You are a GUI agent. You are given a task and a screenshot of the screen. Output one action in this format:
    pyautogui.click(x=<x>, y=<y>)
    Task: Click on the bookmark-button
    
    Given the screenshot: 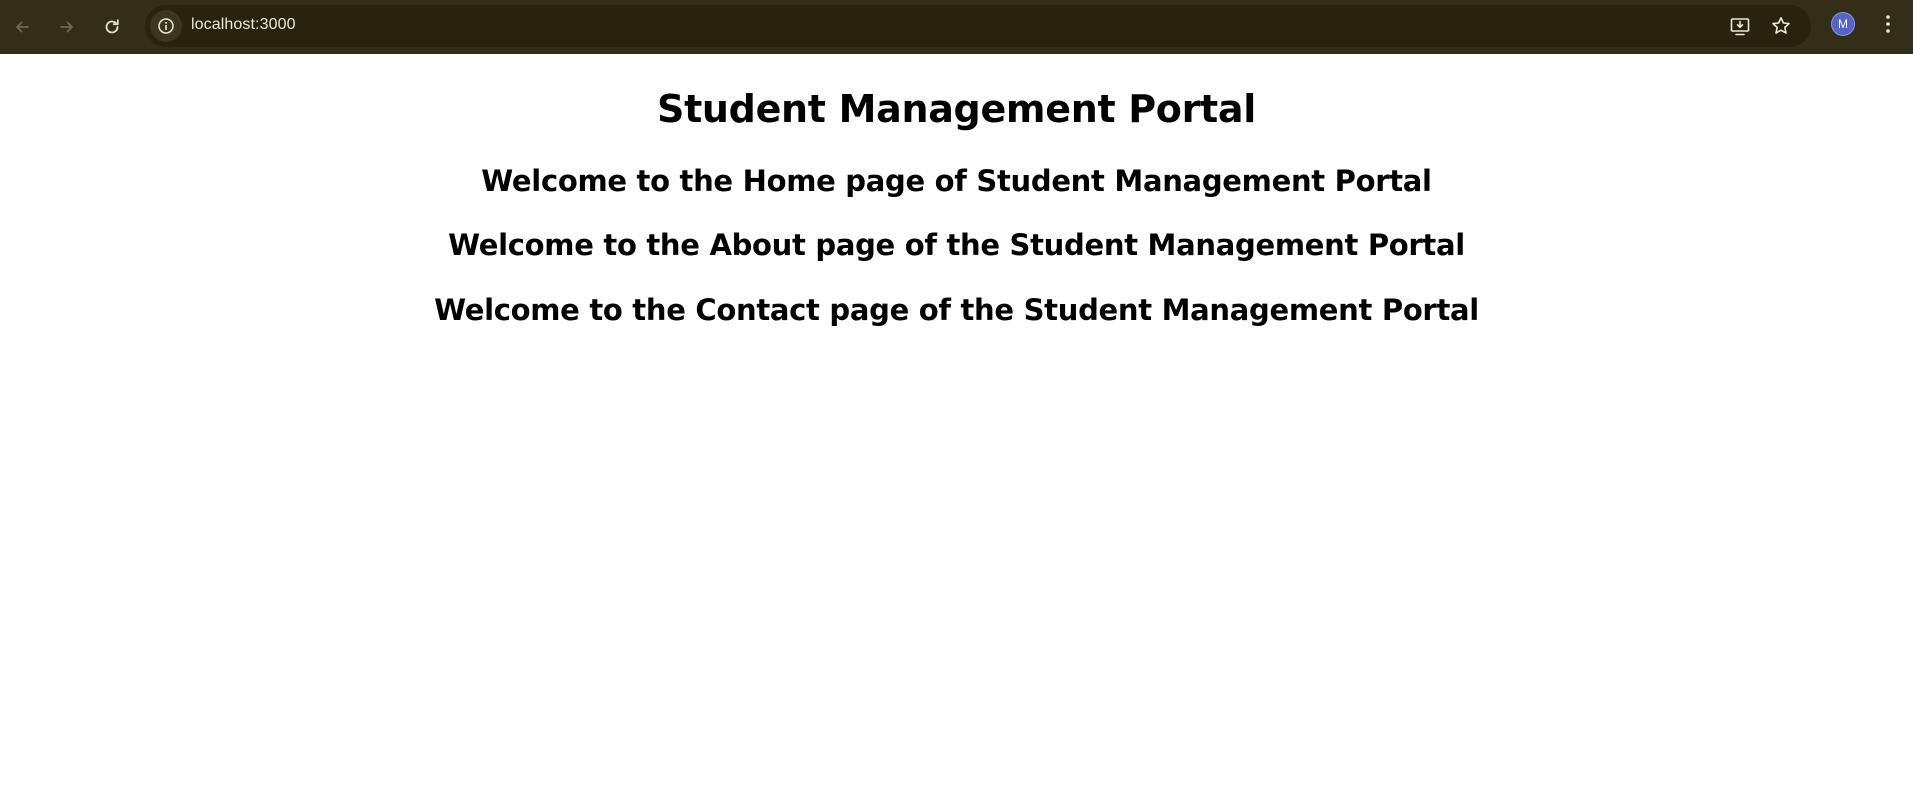 What is the action you would take?
    pyautogui.click(x=1781, y=26)
    